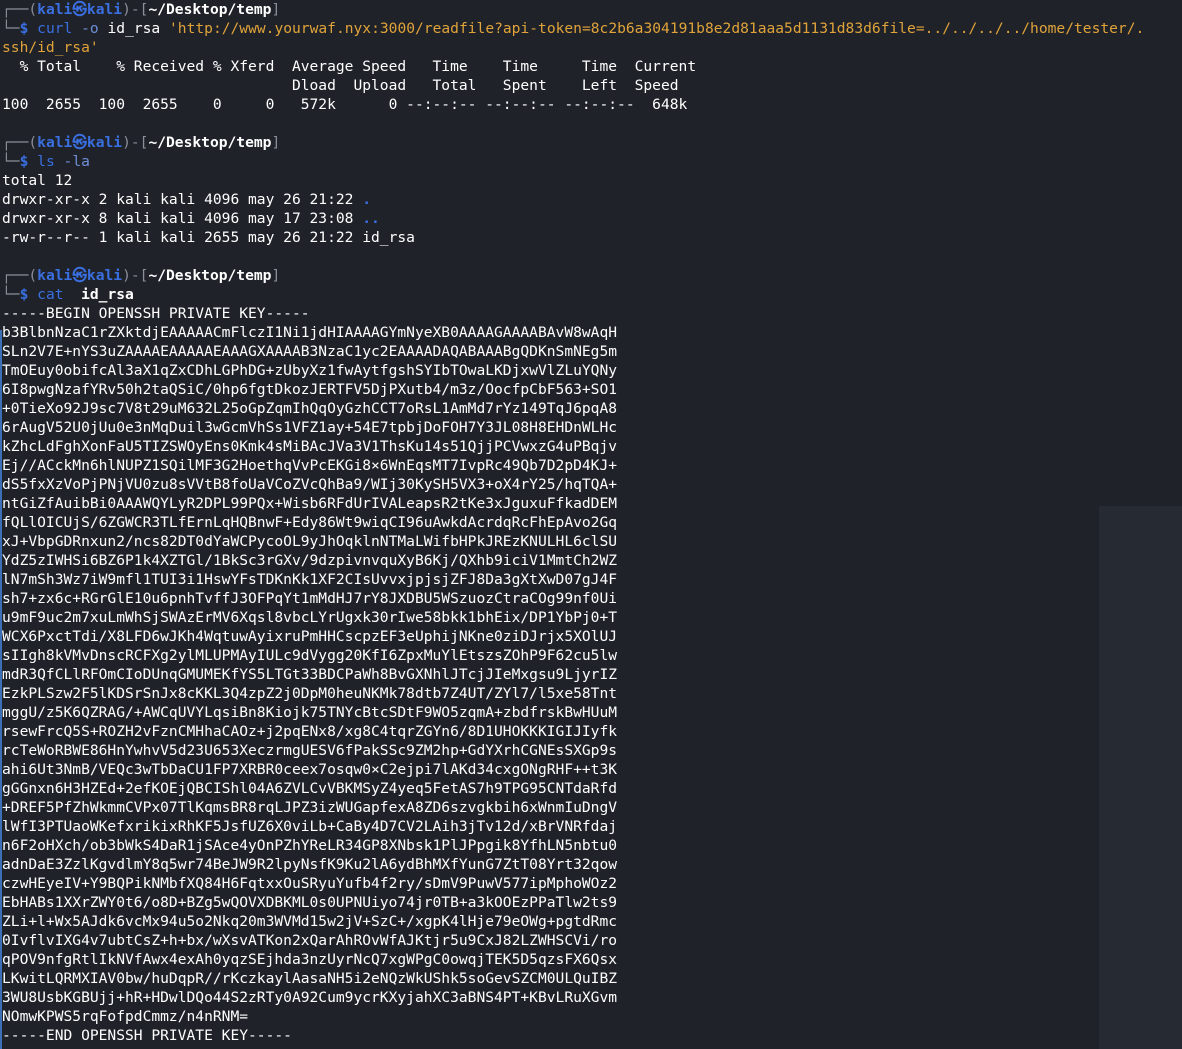  Describe the element at coordinates (50, 47) in the screenshot. I see `curl-url-continuation: ssh/id_rsa'` at that location.